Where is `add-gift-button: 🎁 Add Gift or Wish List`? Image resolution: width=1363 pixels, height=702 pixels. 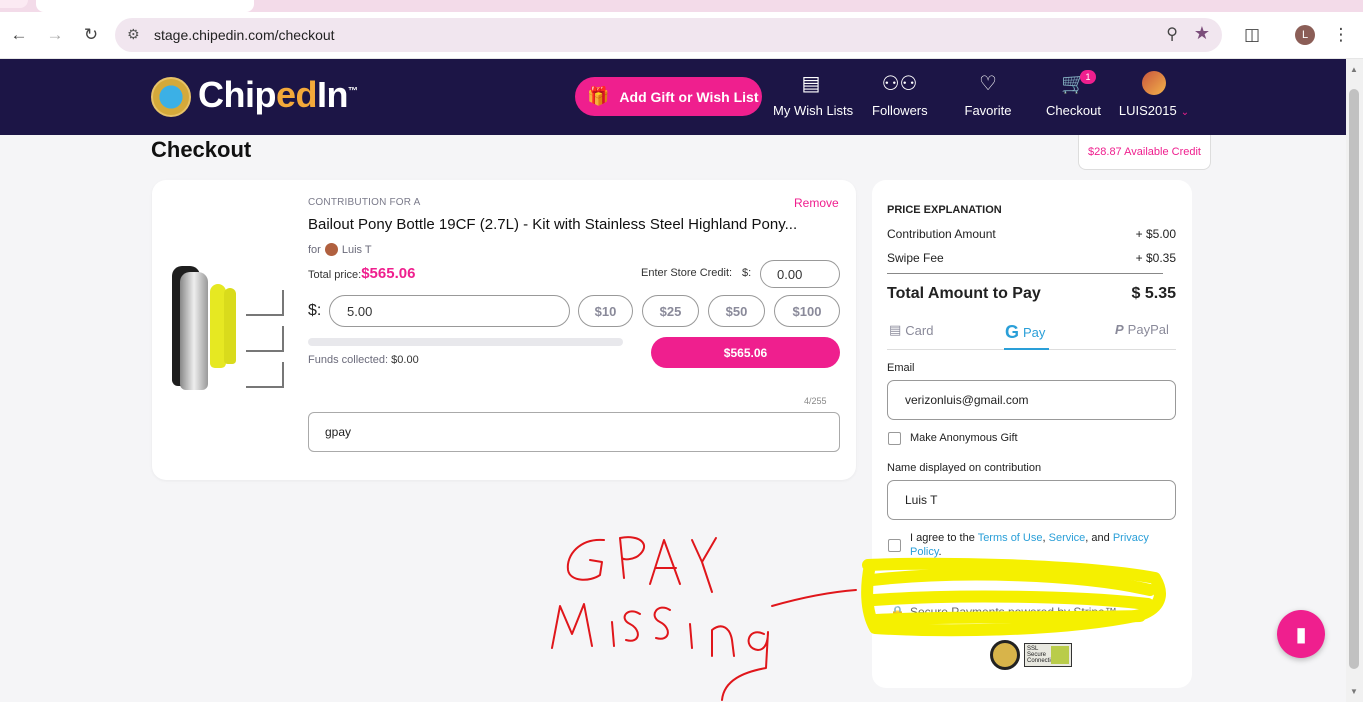
add-gift-button: 🎁 Add Gift or Wish List is located at coordinates (668, 96).